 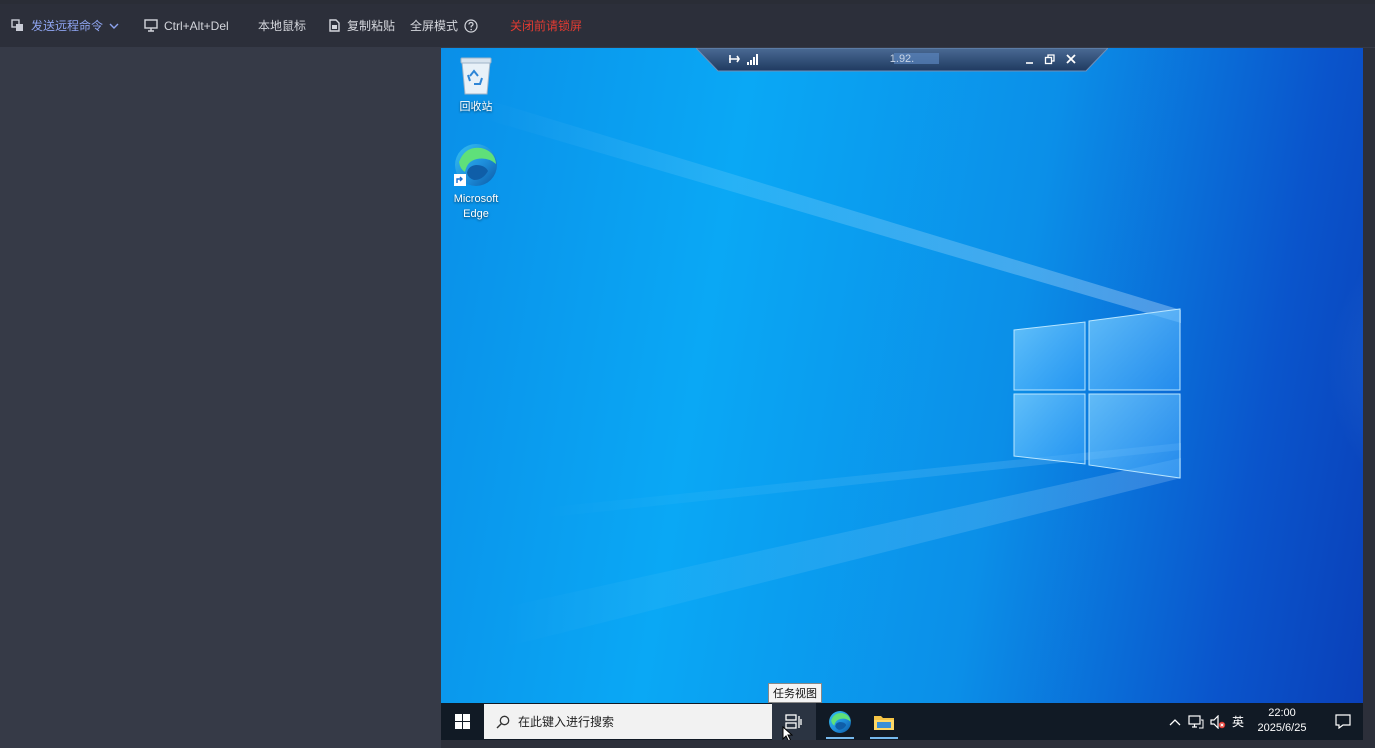 I want to click on taskbar-file-explorer-button, so click(x=884, y=721).